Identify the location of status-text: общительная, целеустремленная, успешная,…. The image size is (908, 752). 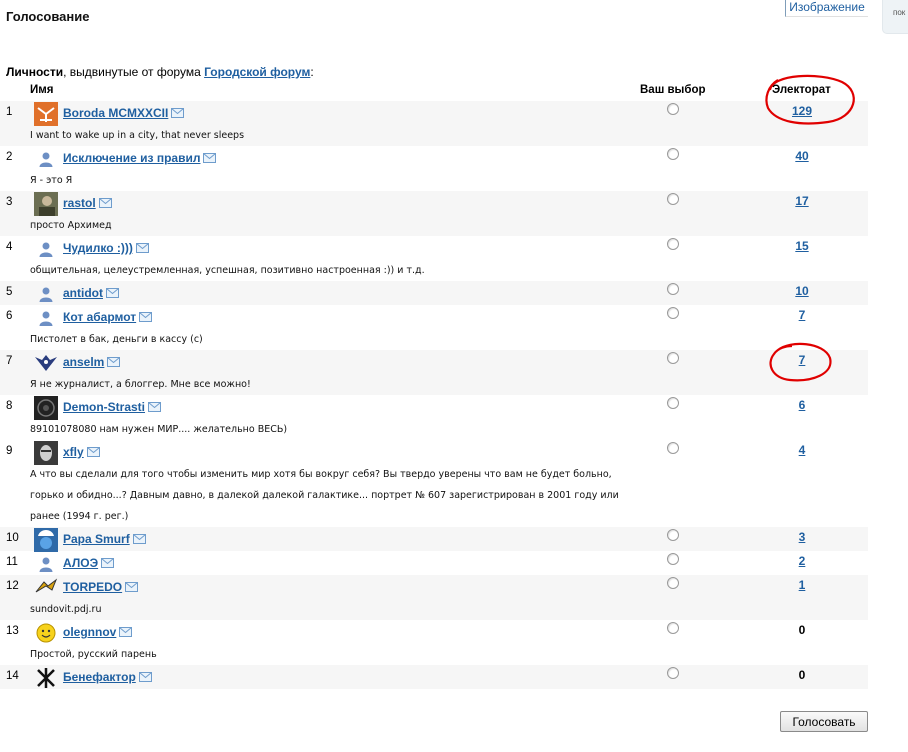
(227, 270).